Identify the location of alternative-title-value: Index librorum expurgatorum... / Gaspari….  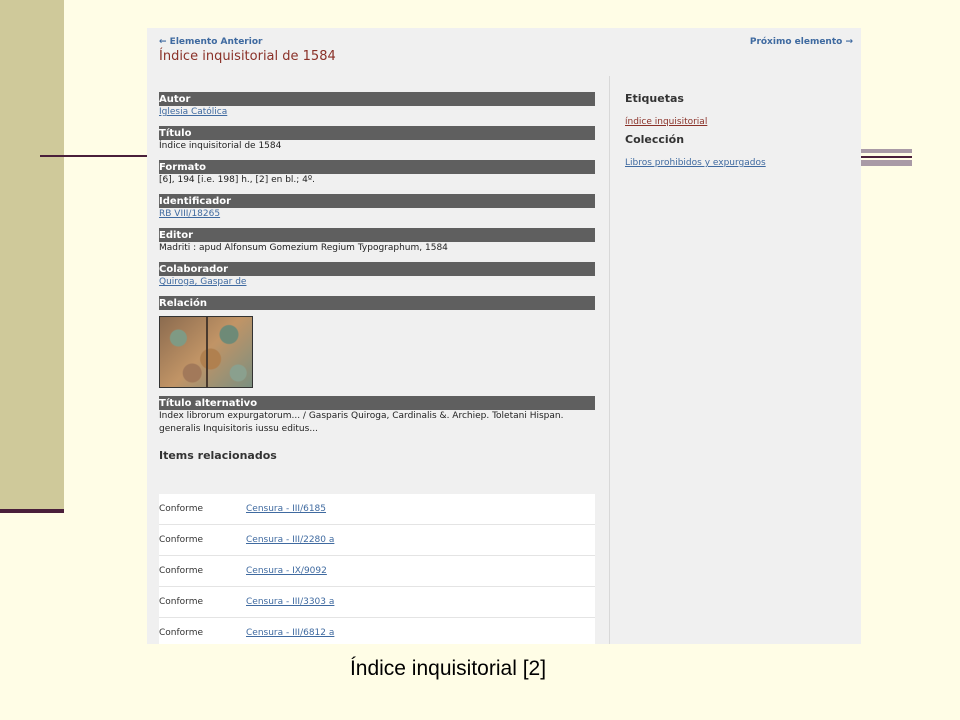
(361, 422).